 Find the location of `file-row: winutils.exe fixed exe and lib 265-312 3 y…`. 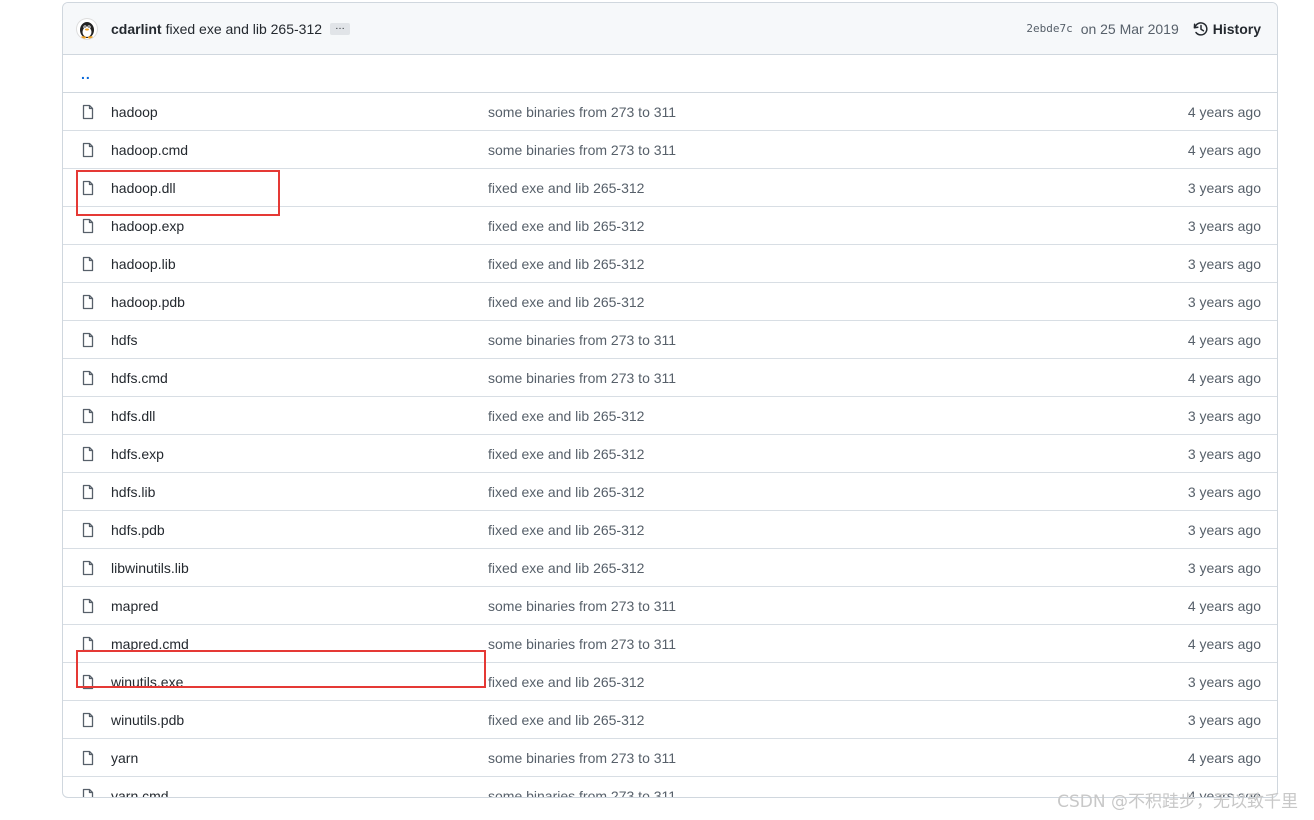

file-row: winutils.exe fixed exe and lib 265-312 3 y… is located at coordinates (670, 682).